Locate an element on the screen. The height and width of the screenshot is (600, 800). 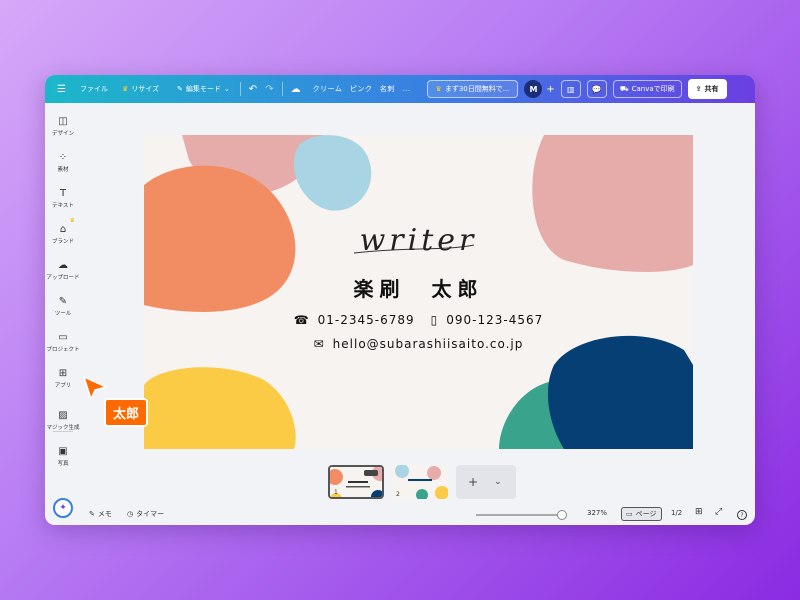
brand-icon: ⌂ is located at coordinates (63, 229).